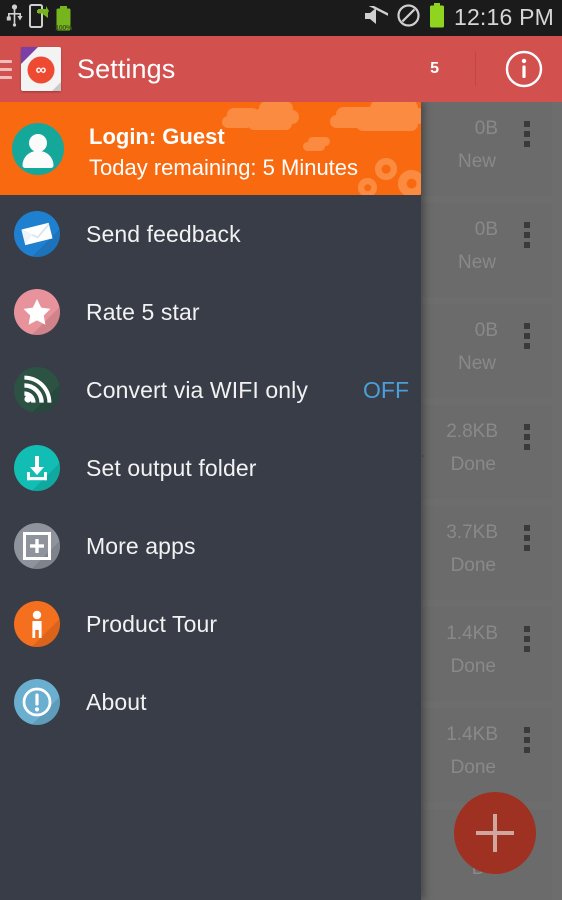  Describe the element at coordinates (281, 69) in the screenshot. I see `app-bar: ∞ Settings 5` at that location.